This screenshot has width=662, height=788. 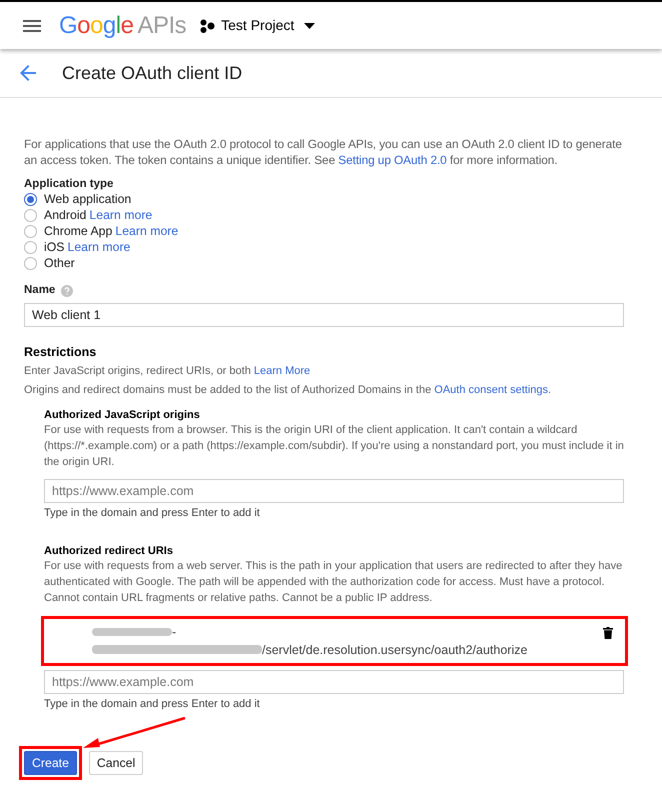 What do you see at coordinates (28, 73) in the screenshot?
I see `back-arrow-icon` at bounding box center [28, 73].